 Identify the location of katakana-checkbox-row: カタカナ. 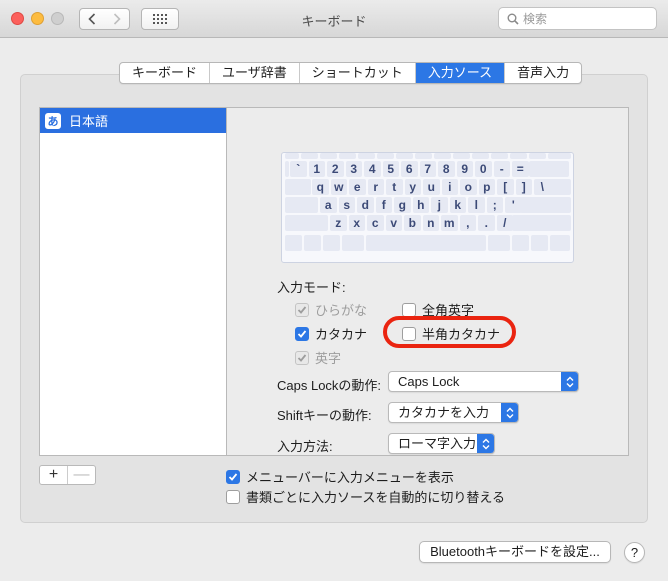
(331, 333).